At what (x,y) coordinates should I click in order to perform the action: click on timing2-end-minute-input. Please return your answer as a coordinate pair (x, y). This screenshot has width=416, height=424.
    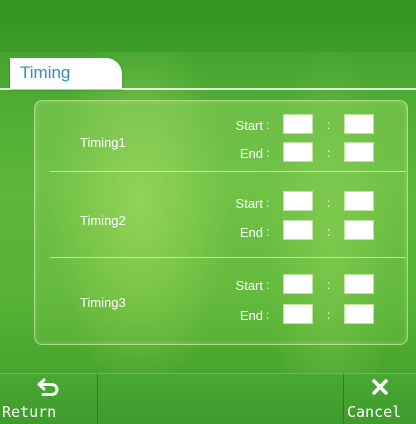
    Looking at the image, I should click on (359, 230).